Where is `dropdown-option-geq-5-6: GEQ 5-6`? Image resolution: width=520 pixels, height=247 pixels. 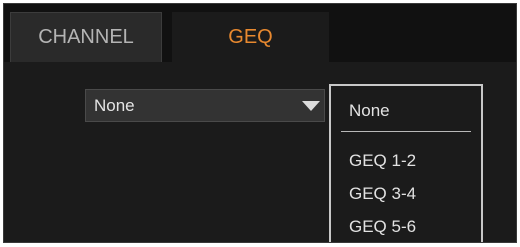
dropdown-option-geq-5-6: GEQ 5-6 is located at coordinates (382, 227).